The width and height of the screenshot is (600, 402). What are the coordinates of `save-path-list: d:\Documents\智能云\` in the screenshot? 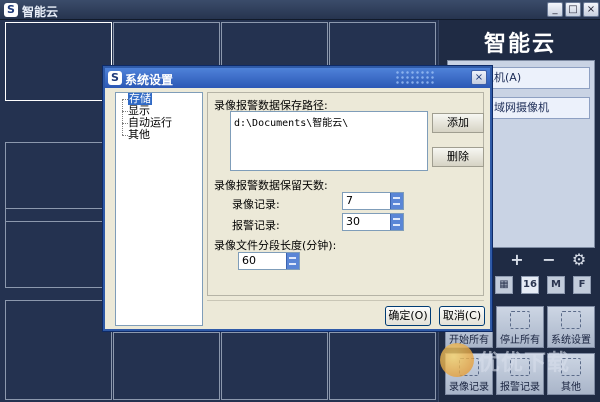 It's located at (329, 141).